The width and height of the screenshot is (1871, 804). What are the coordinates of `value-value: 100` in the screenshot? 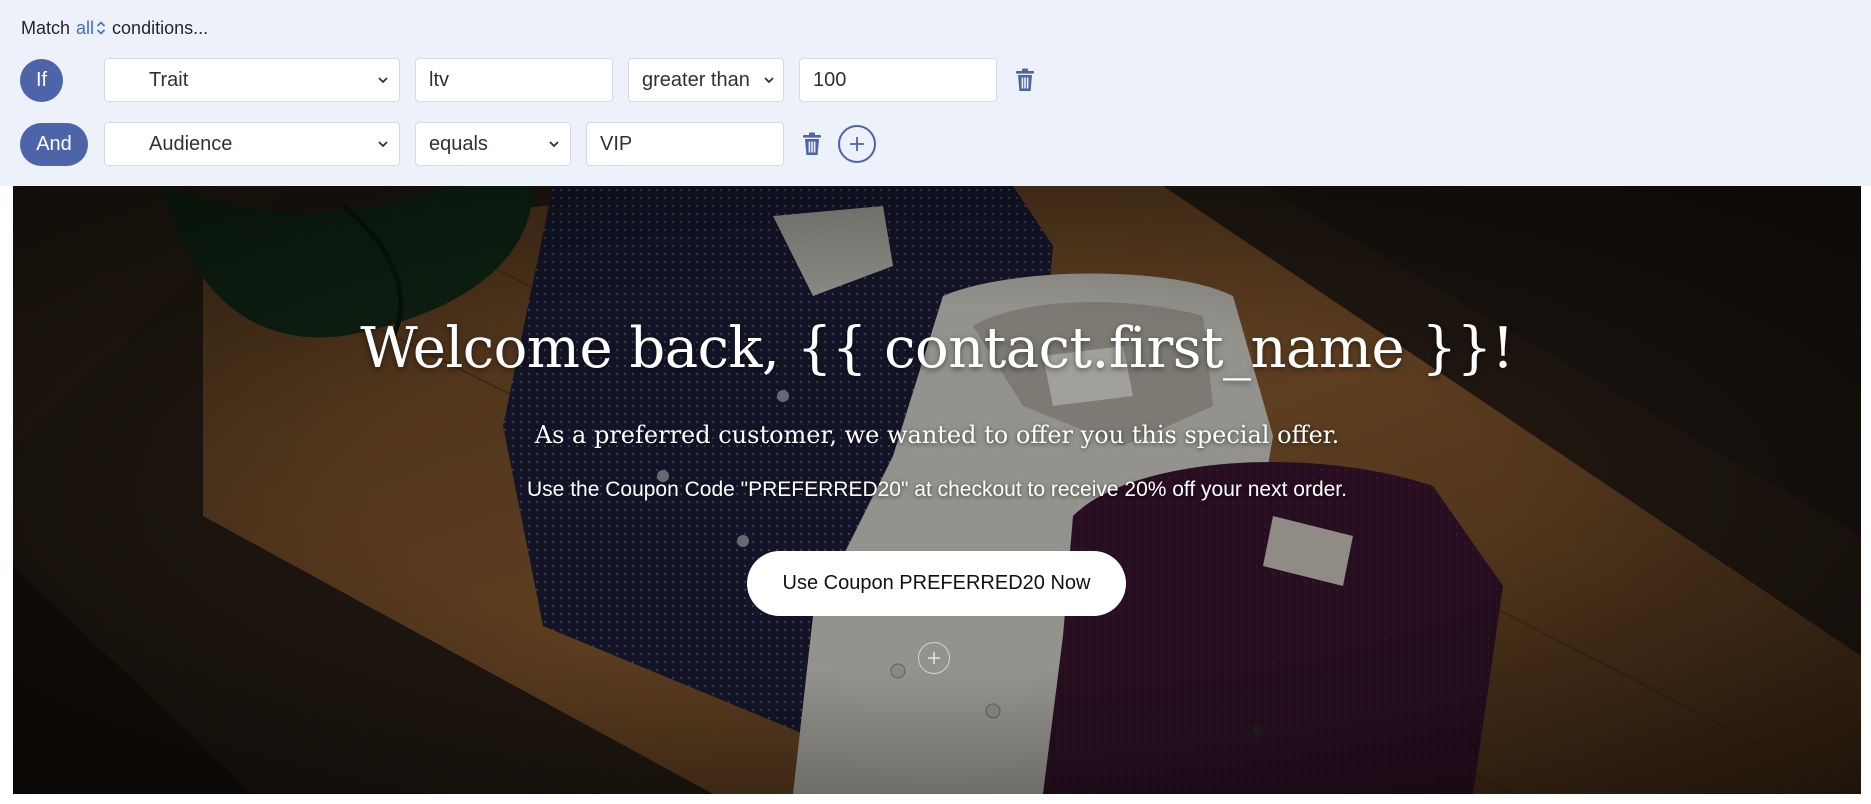 It's located at (830, 79).